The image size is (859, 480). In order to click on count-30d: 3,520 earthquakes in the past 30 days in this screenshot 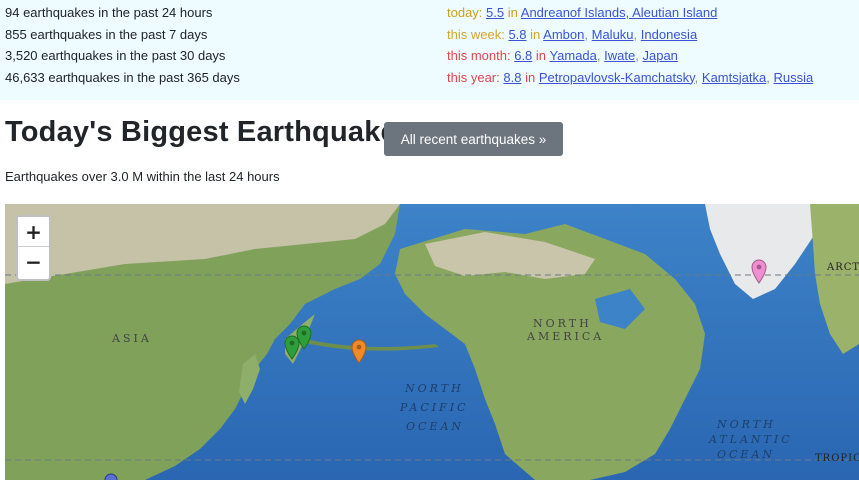, I will do `click(115, 55)`.